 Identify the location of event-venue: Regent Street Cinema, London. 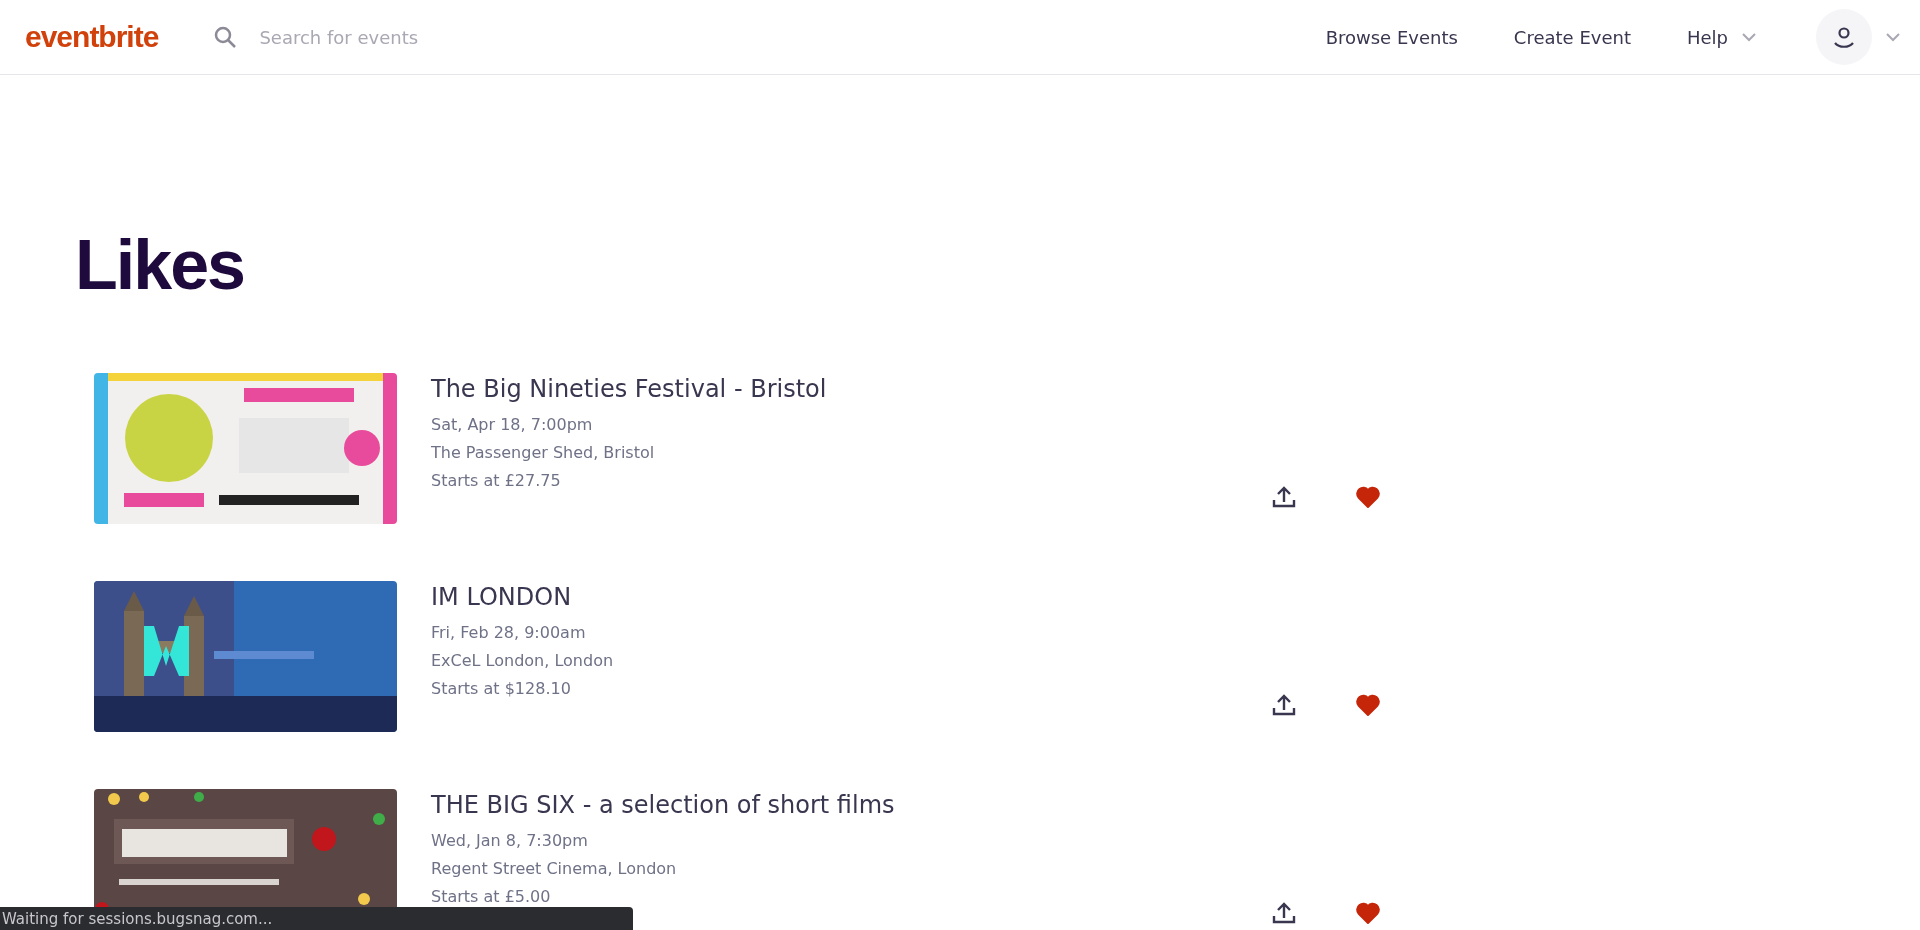
(554, 869).